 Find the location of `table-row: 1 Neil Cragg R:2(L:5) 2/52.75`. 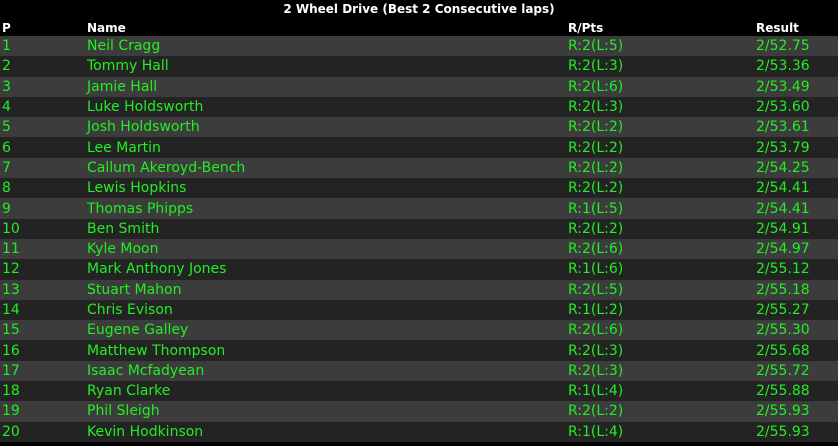

table-row: 1 Neil Cragg R:2(L:5) 2/52.75 is located at coordinates (419, 46).